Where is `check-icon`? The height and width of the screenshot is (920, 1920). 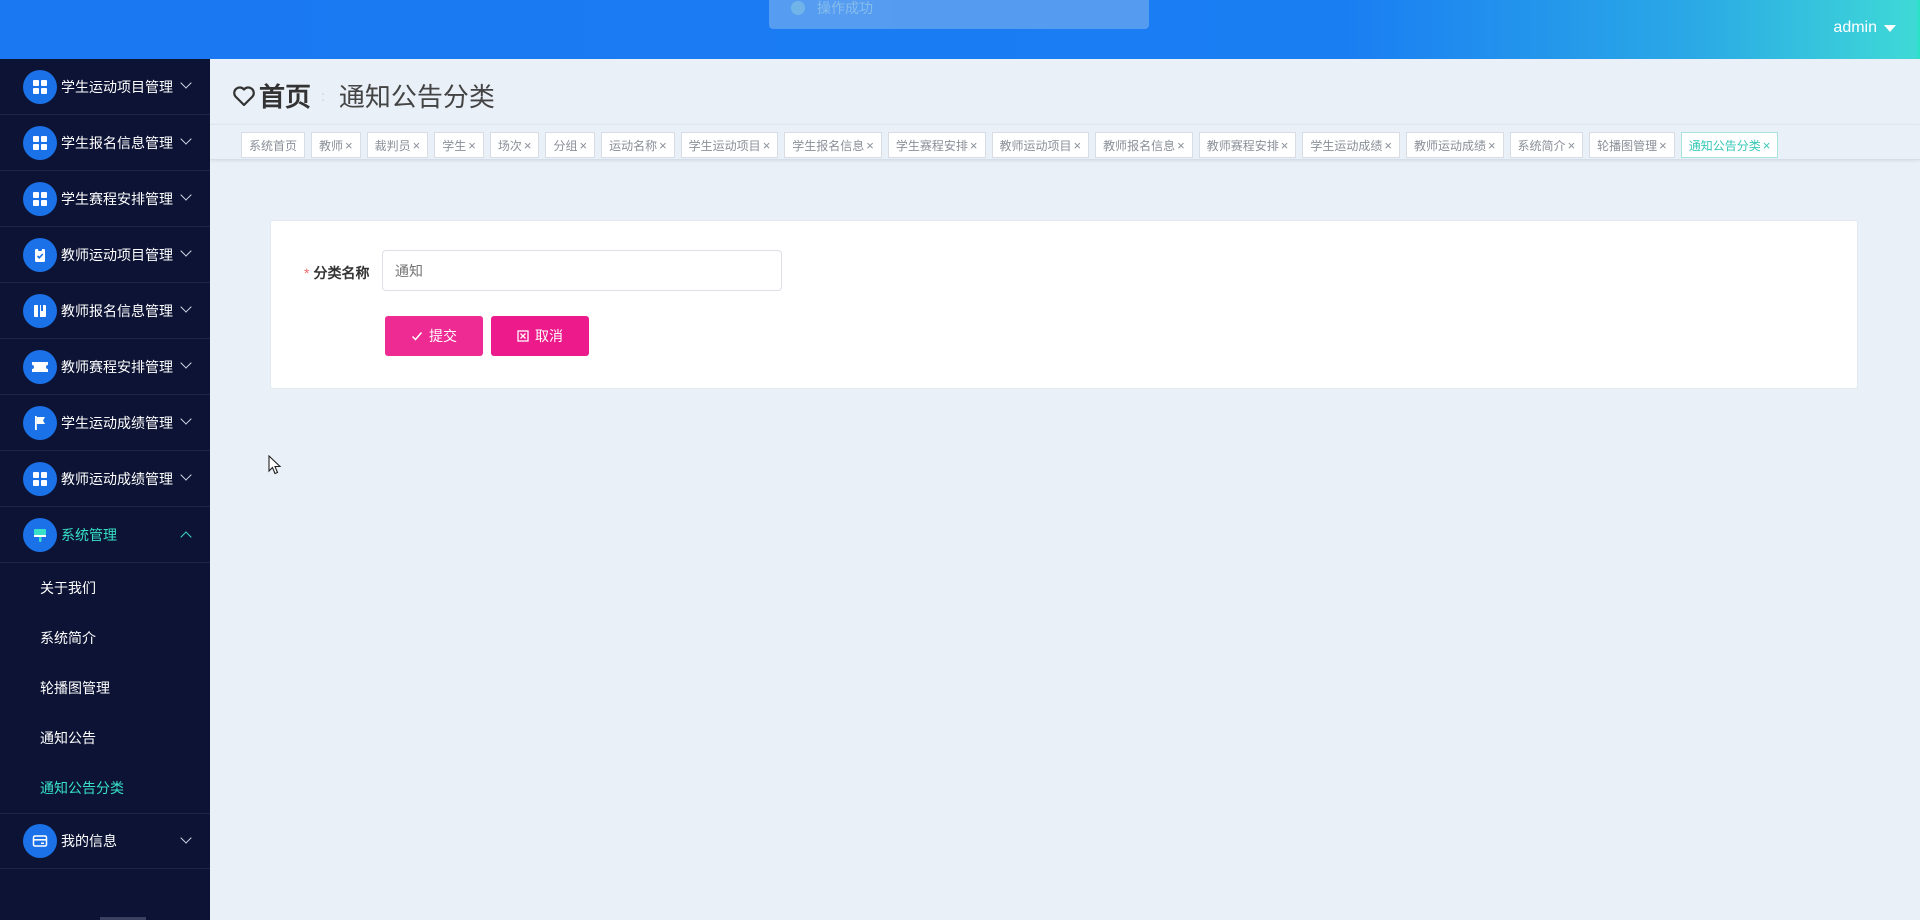 check-icon is located at coordinates (417, 336).